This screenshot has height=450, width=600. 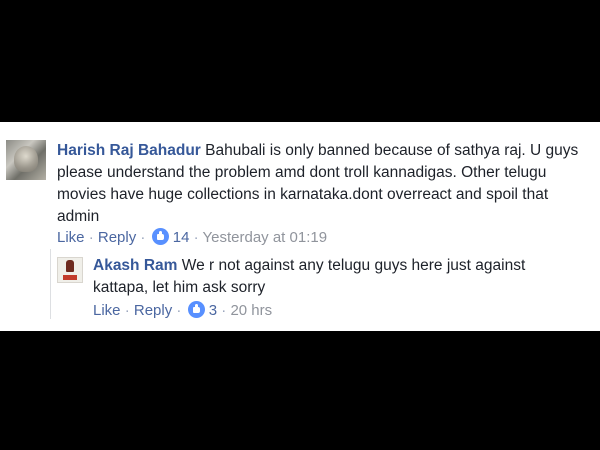 What do you see at coordinates (192, 237) in the screenshot?
I see `comment-actions: Like · Reply · 14 · Yesterday at 01:19` at bounding box center [192, 237].